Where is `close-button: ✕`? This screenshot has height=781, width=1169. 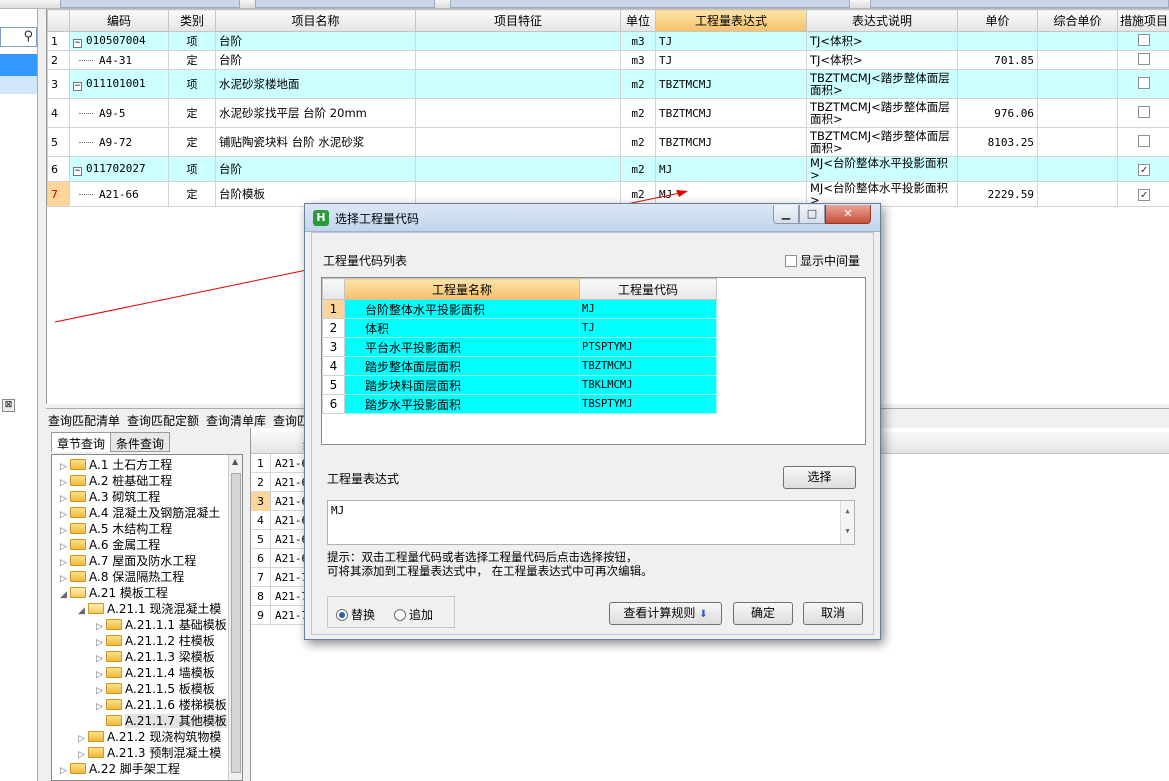
close-button: ✕ is located at coordinates (848, 214).